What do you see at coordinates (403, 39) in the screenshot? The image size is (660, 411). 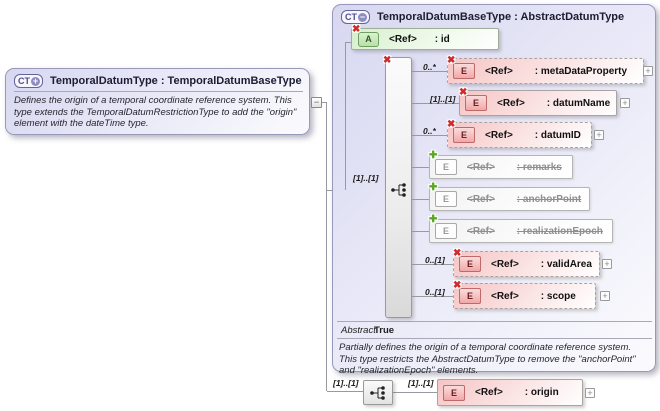 I see `attribute-ref: <Ref>` at bounding box center [403, 39].